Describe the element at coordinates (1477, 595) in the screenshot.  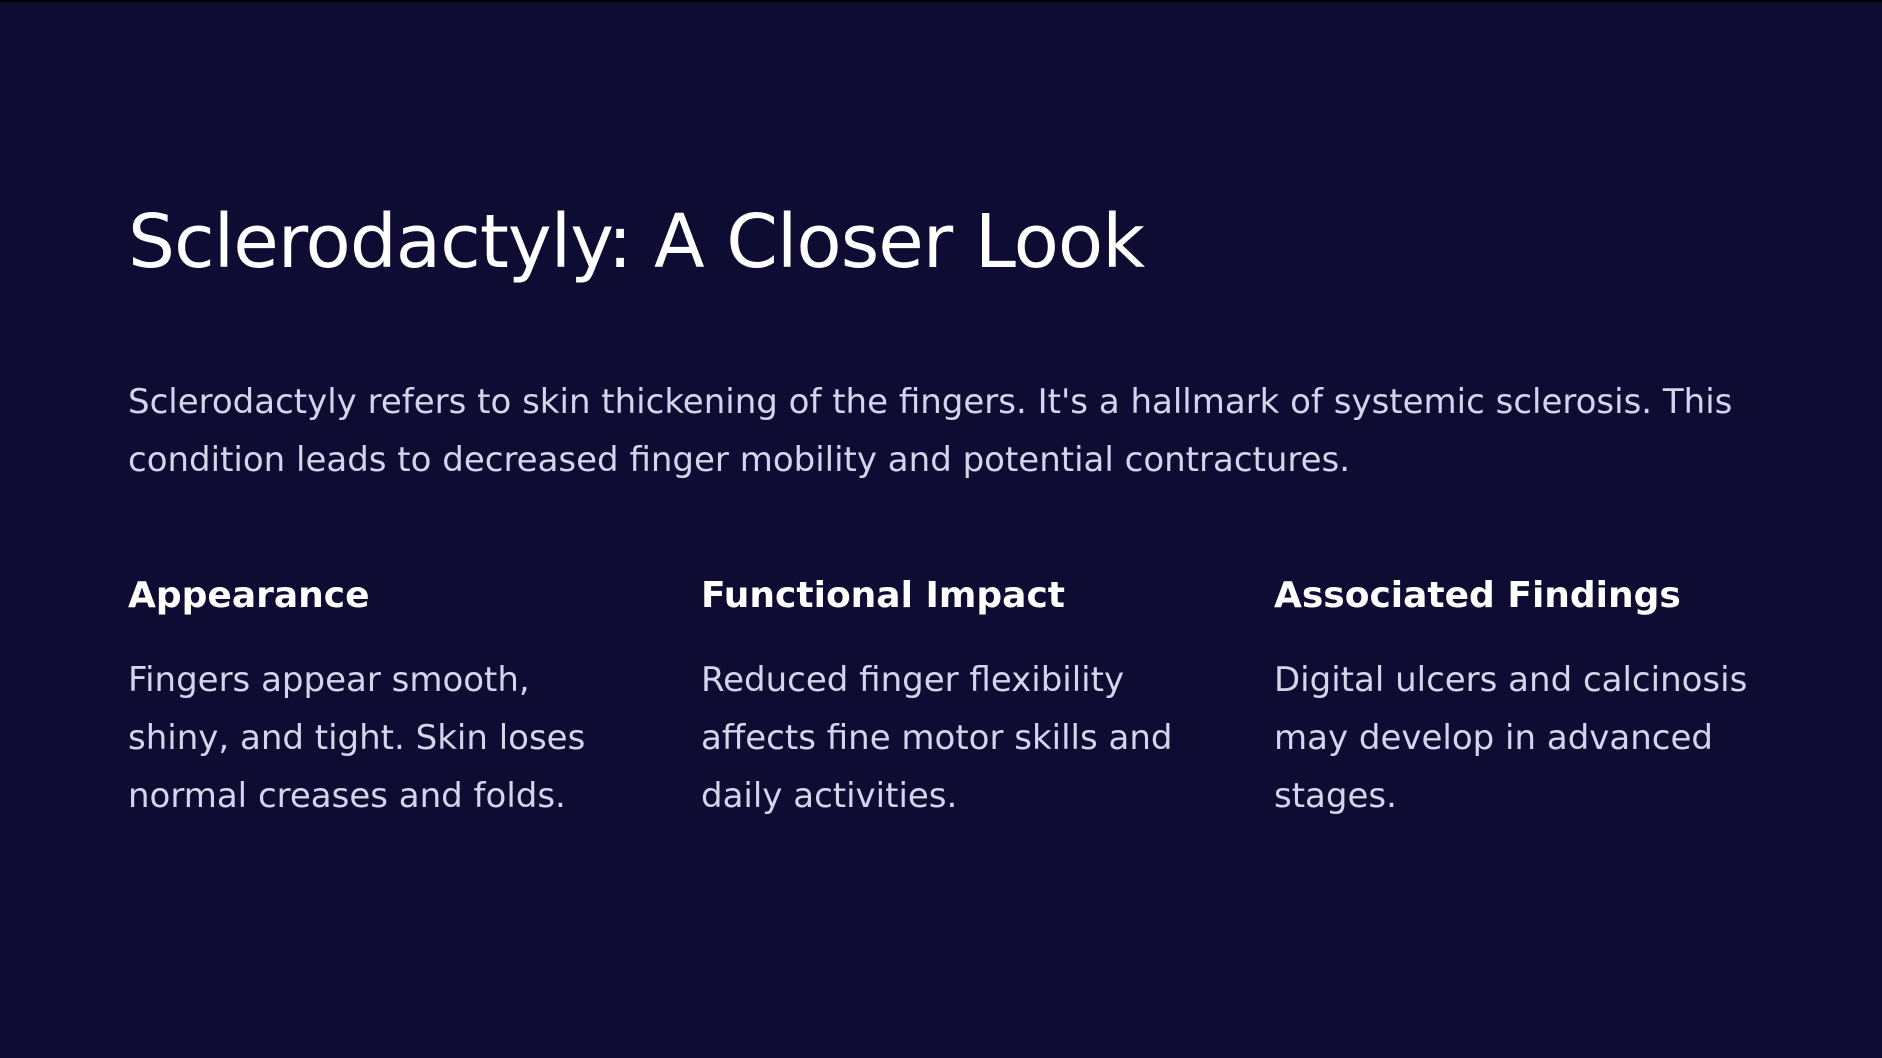
I see `column-heading-associated-findings: Associated Findings` at that location.